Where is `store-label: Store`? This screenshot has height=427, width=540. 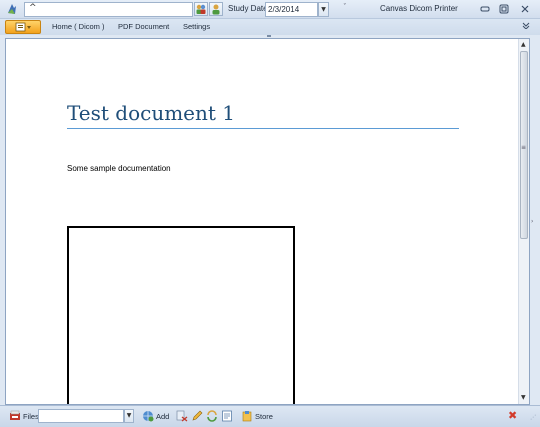
store-label: Store is located at coordinates (264, 416).